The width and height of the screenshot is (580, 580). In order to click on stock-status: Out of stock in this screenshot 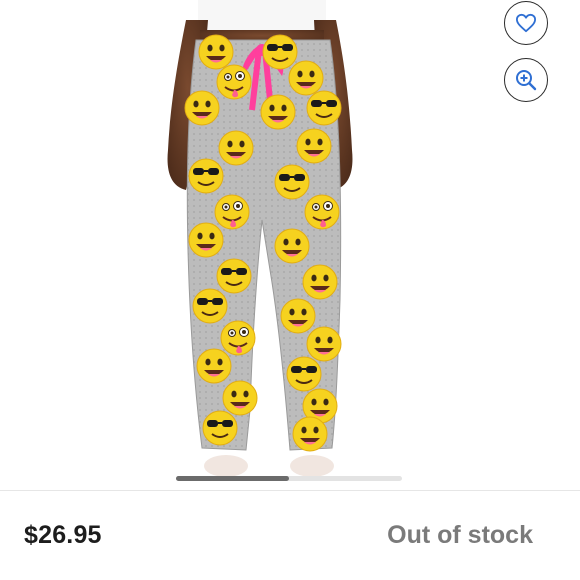, I will do `click(460, 535)`.